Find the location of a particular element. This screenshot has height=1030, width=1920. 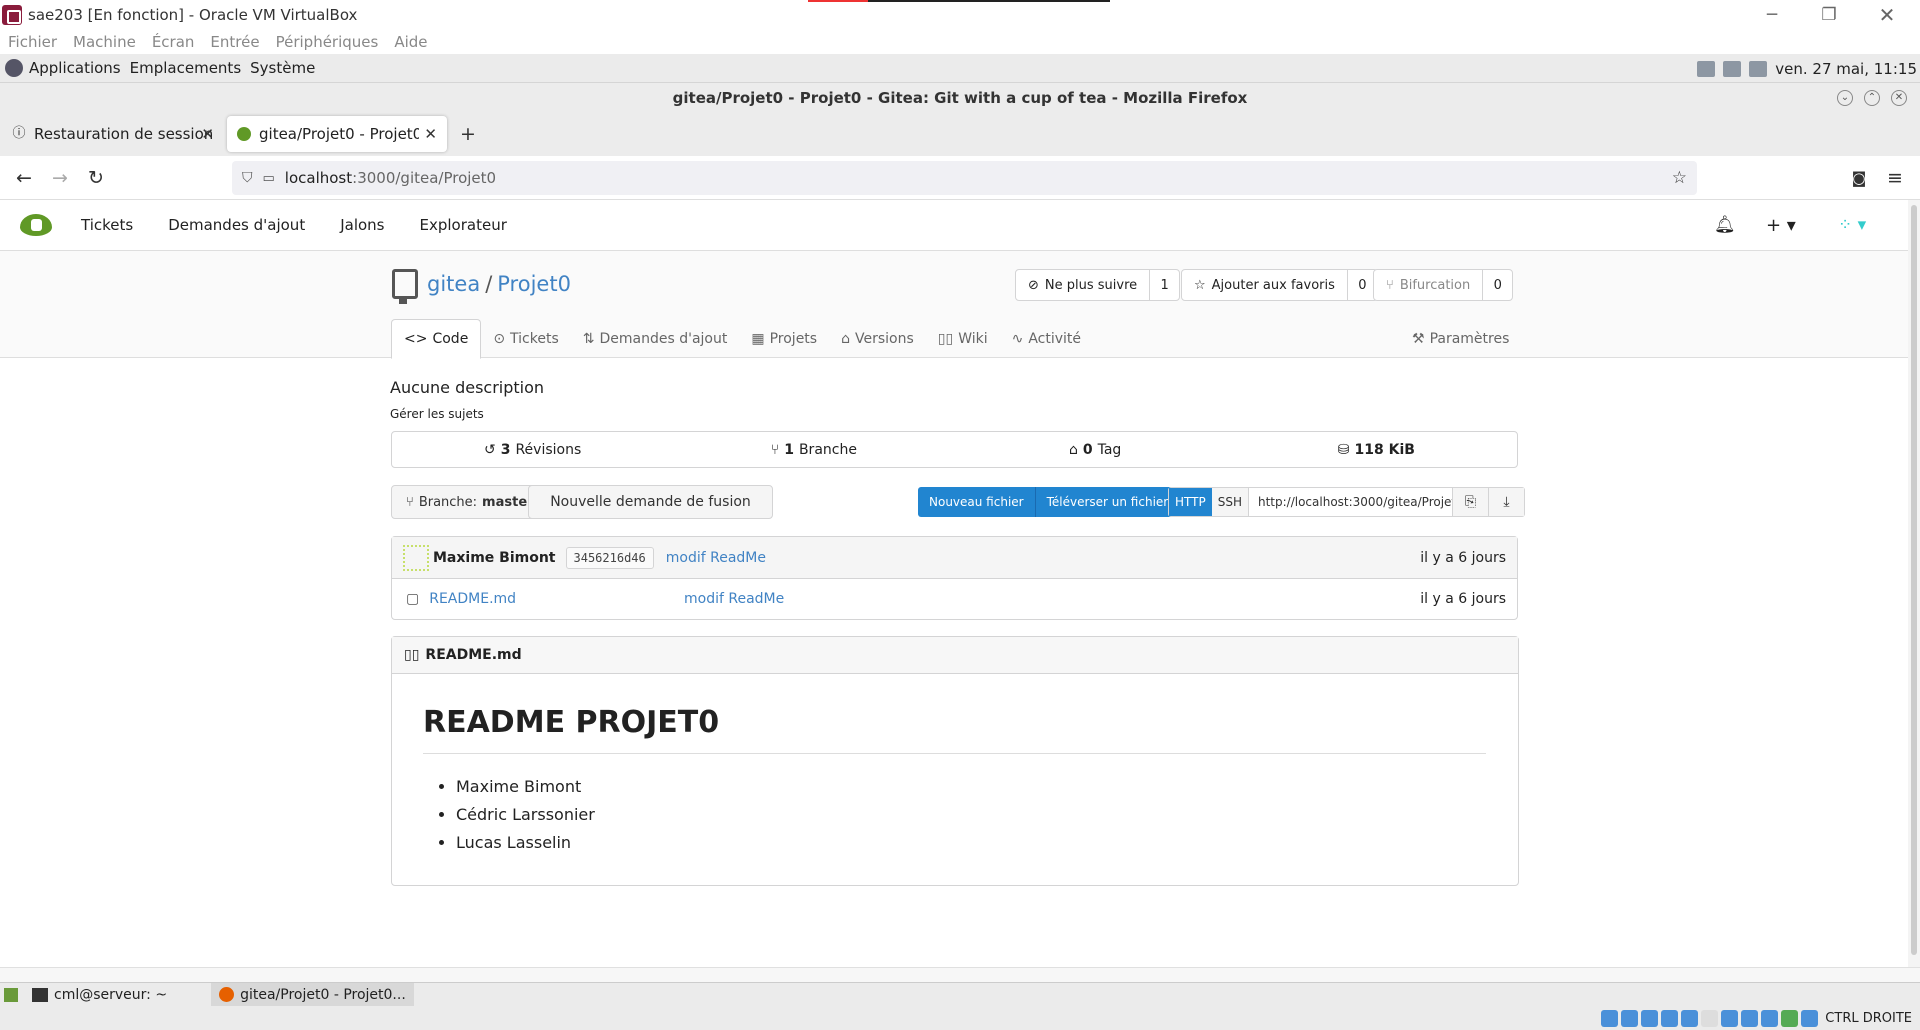

new-file-button: Nouveau fichier is located at coordinates (976, 502).